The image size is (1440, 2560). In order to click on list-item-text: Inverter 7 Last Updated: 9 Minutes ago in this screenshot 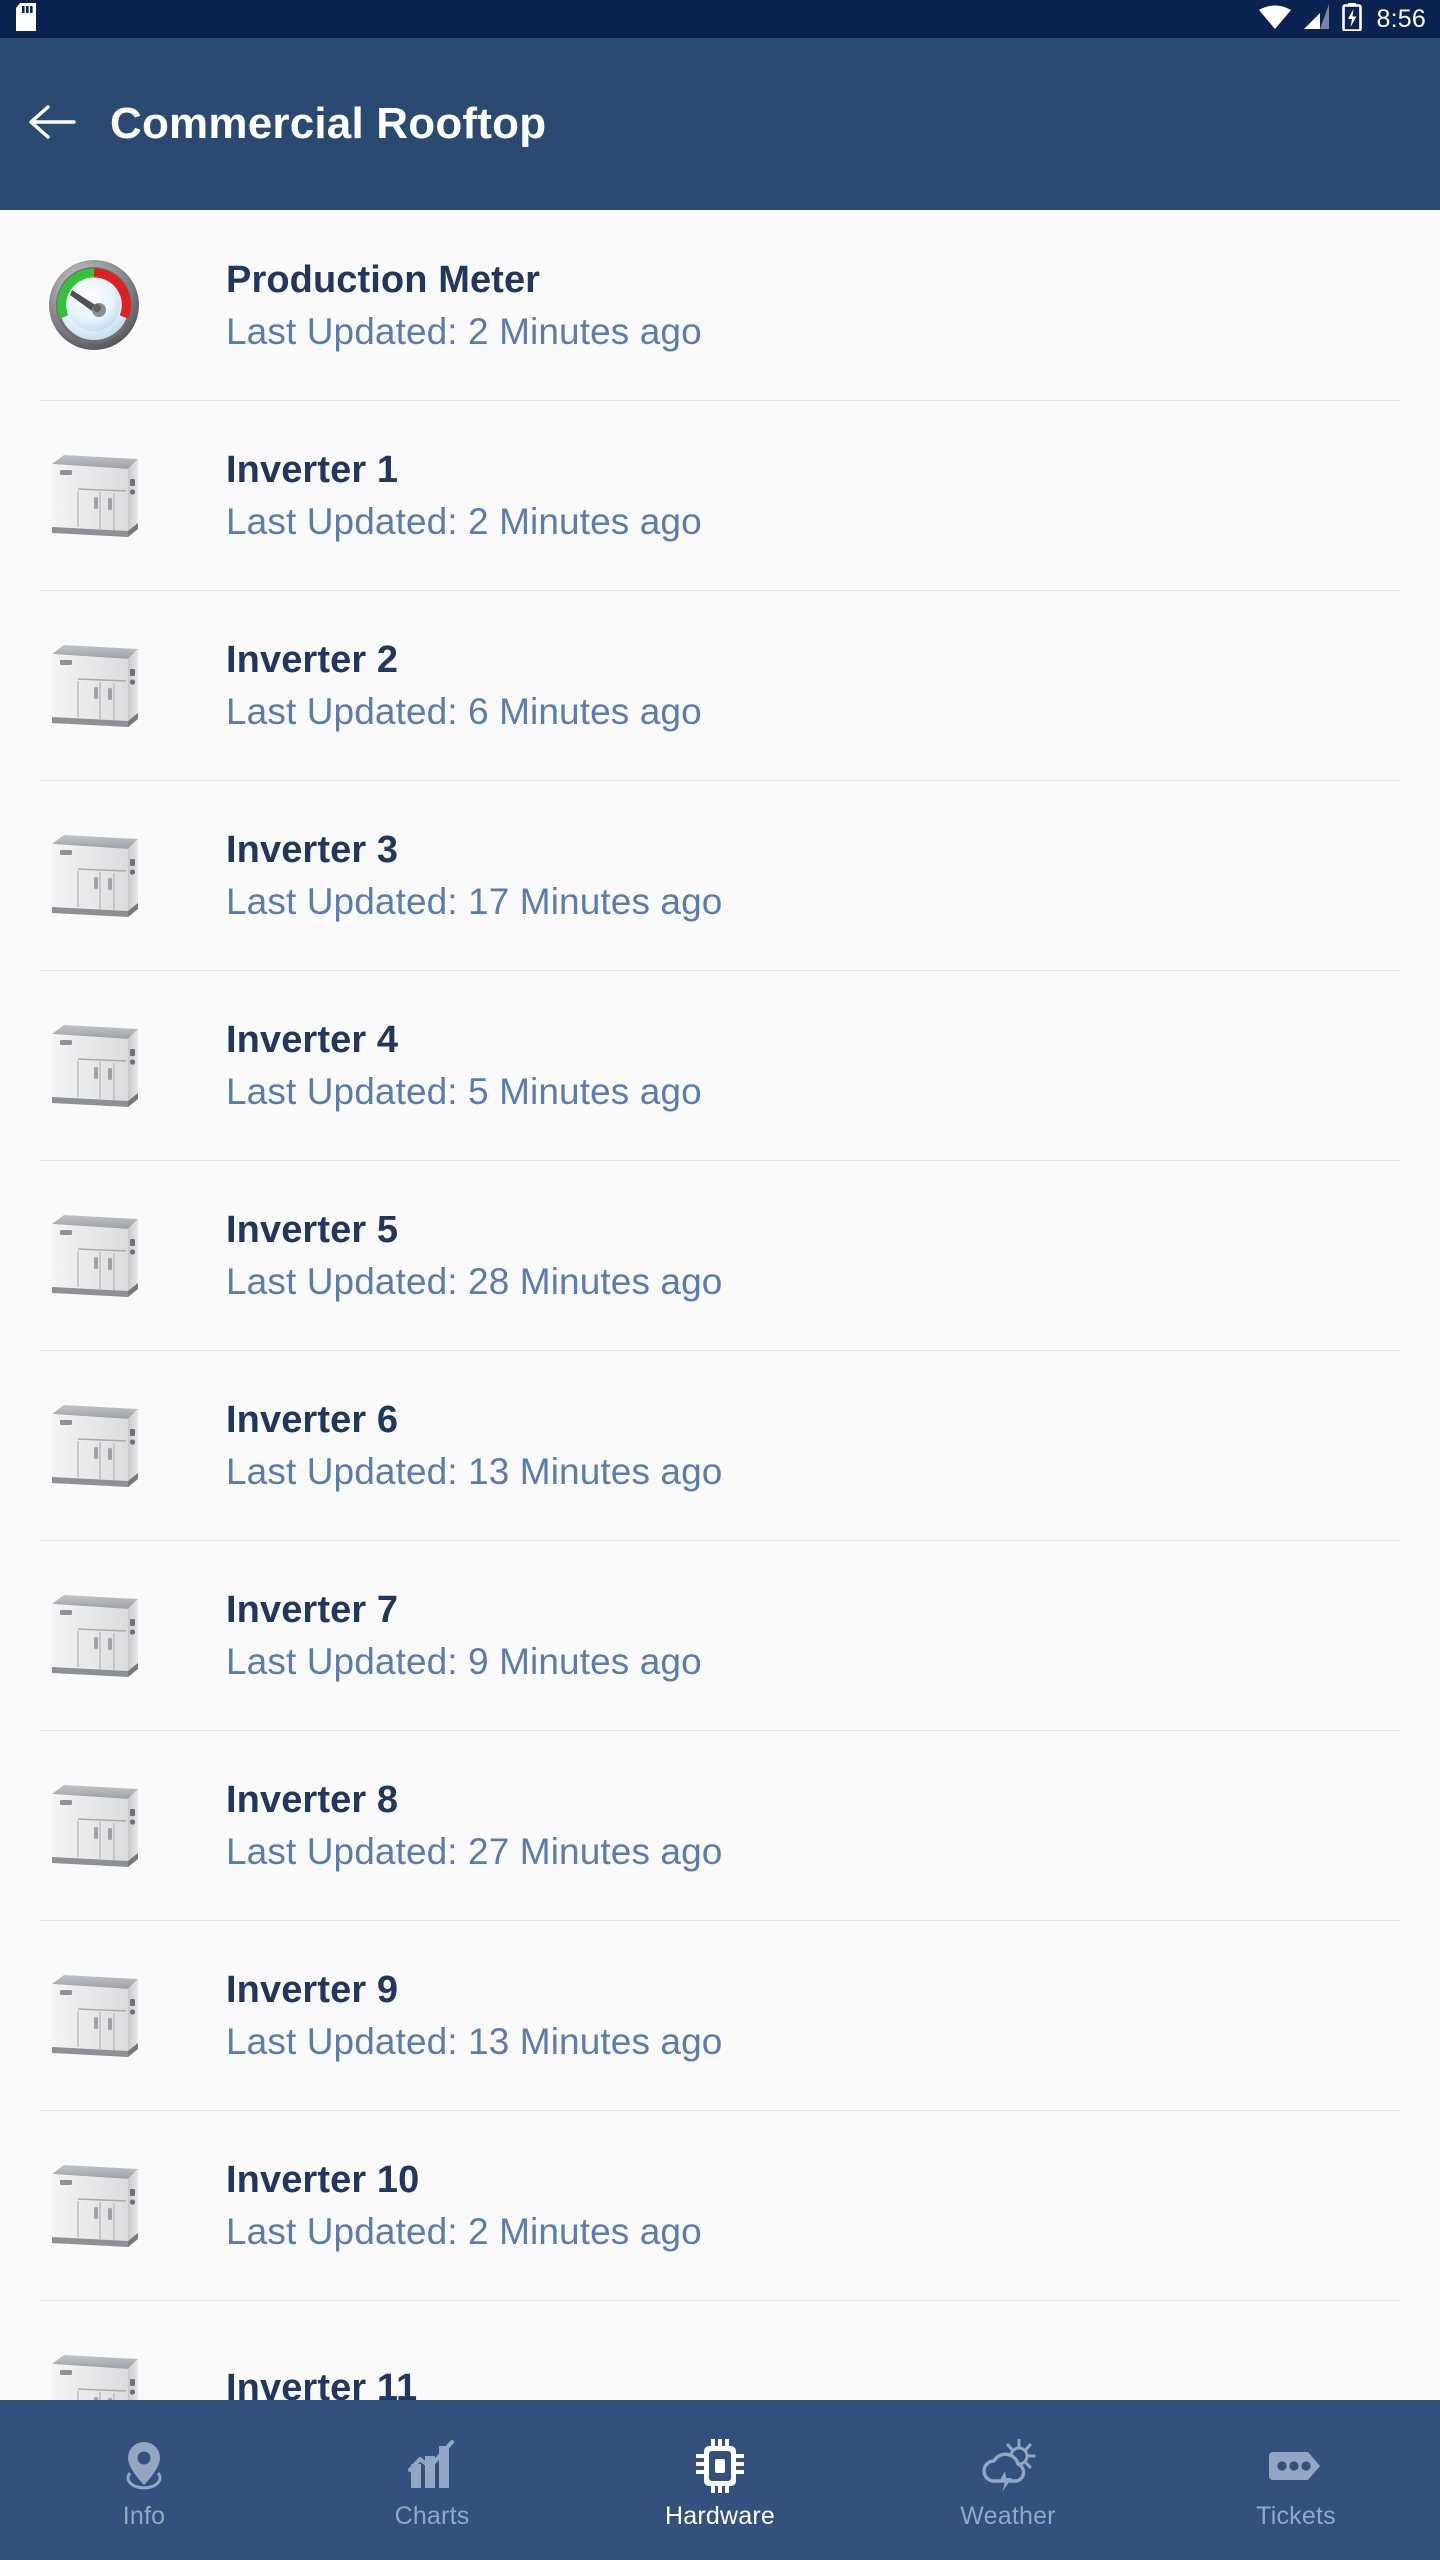, I will do `click(464, 1635)`.